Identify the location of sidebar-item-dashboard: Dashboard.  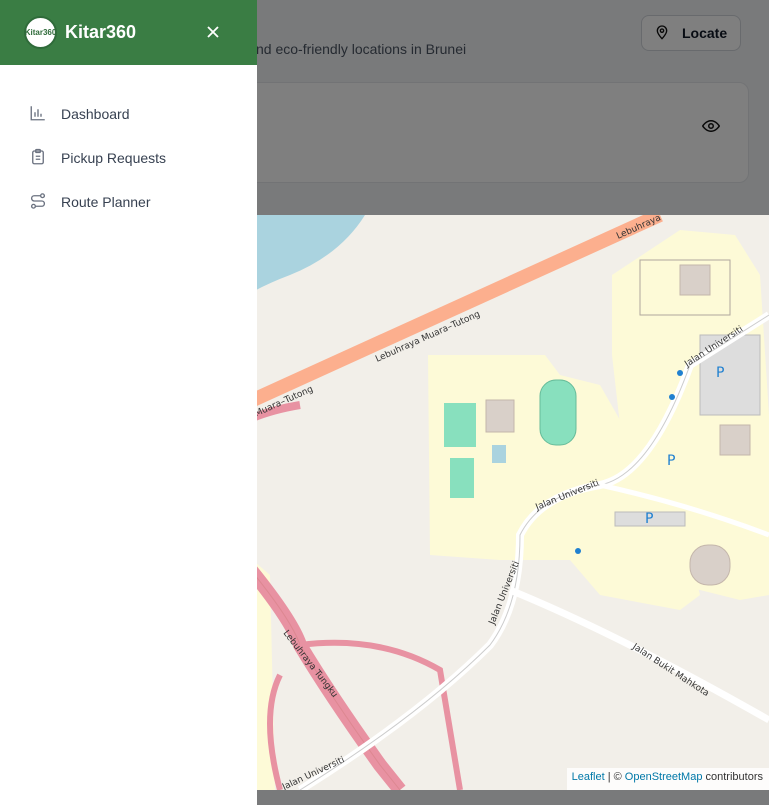
(128, 114).